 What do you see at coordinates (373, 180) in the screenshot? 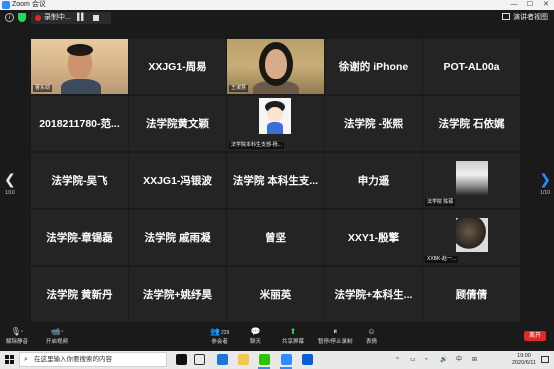
I see `participant-tile: 申力遥` at bounding box center [373, 180].